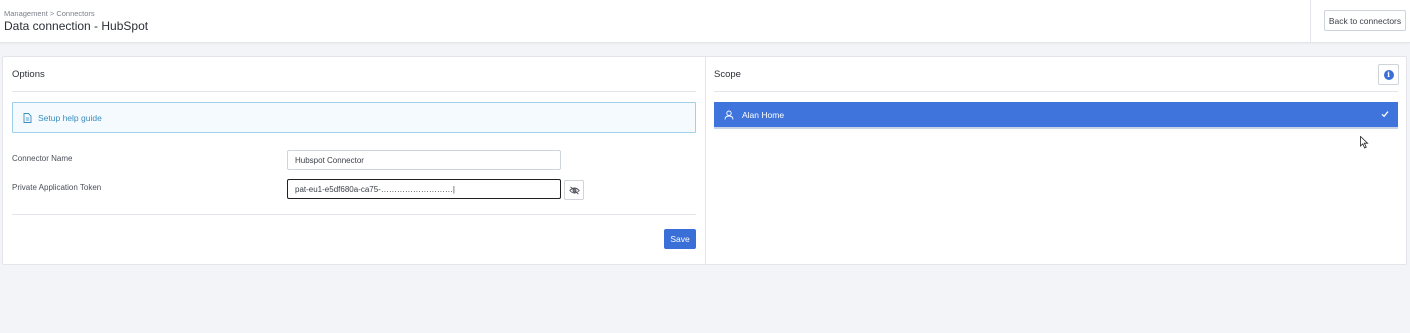 This screenshot has height=333, width=1410. I want to click on options-title: Options, so click(28, 74).